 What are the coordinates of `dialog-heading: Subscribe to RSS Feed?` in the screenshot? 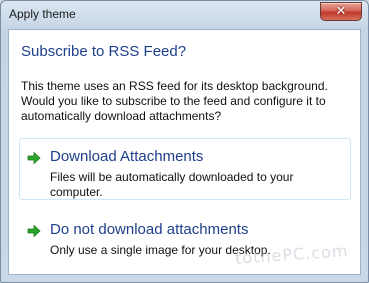 It's located at (104, 51).